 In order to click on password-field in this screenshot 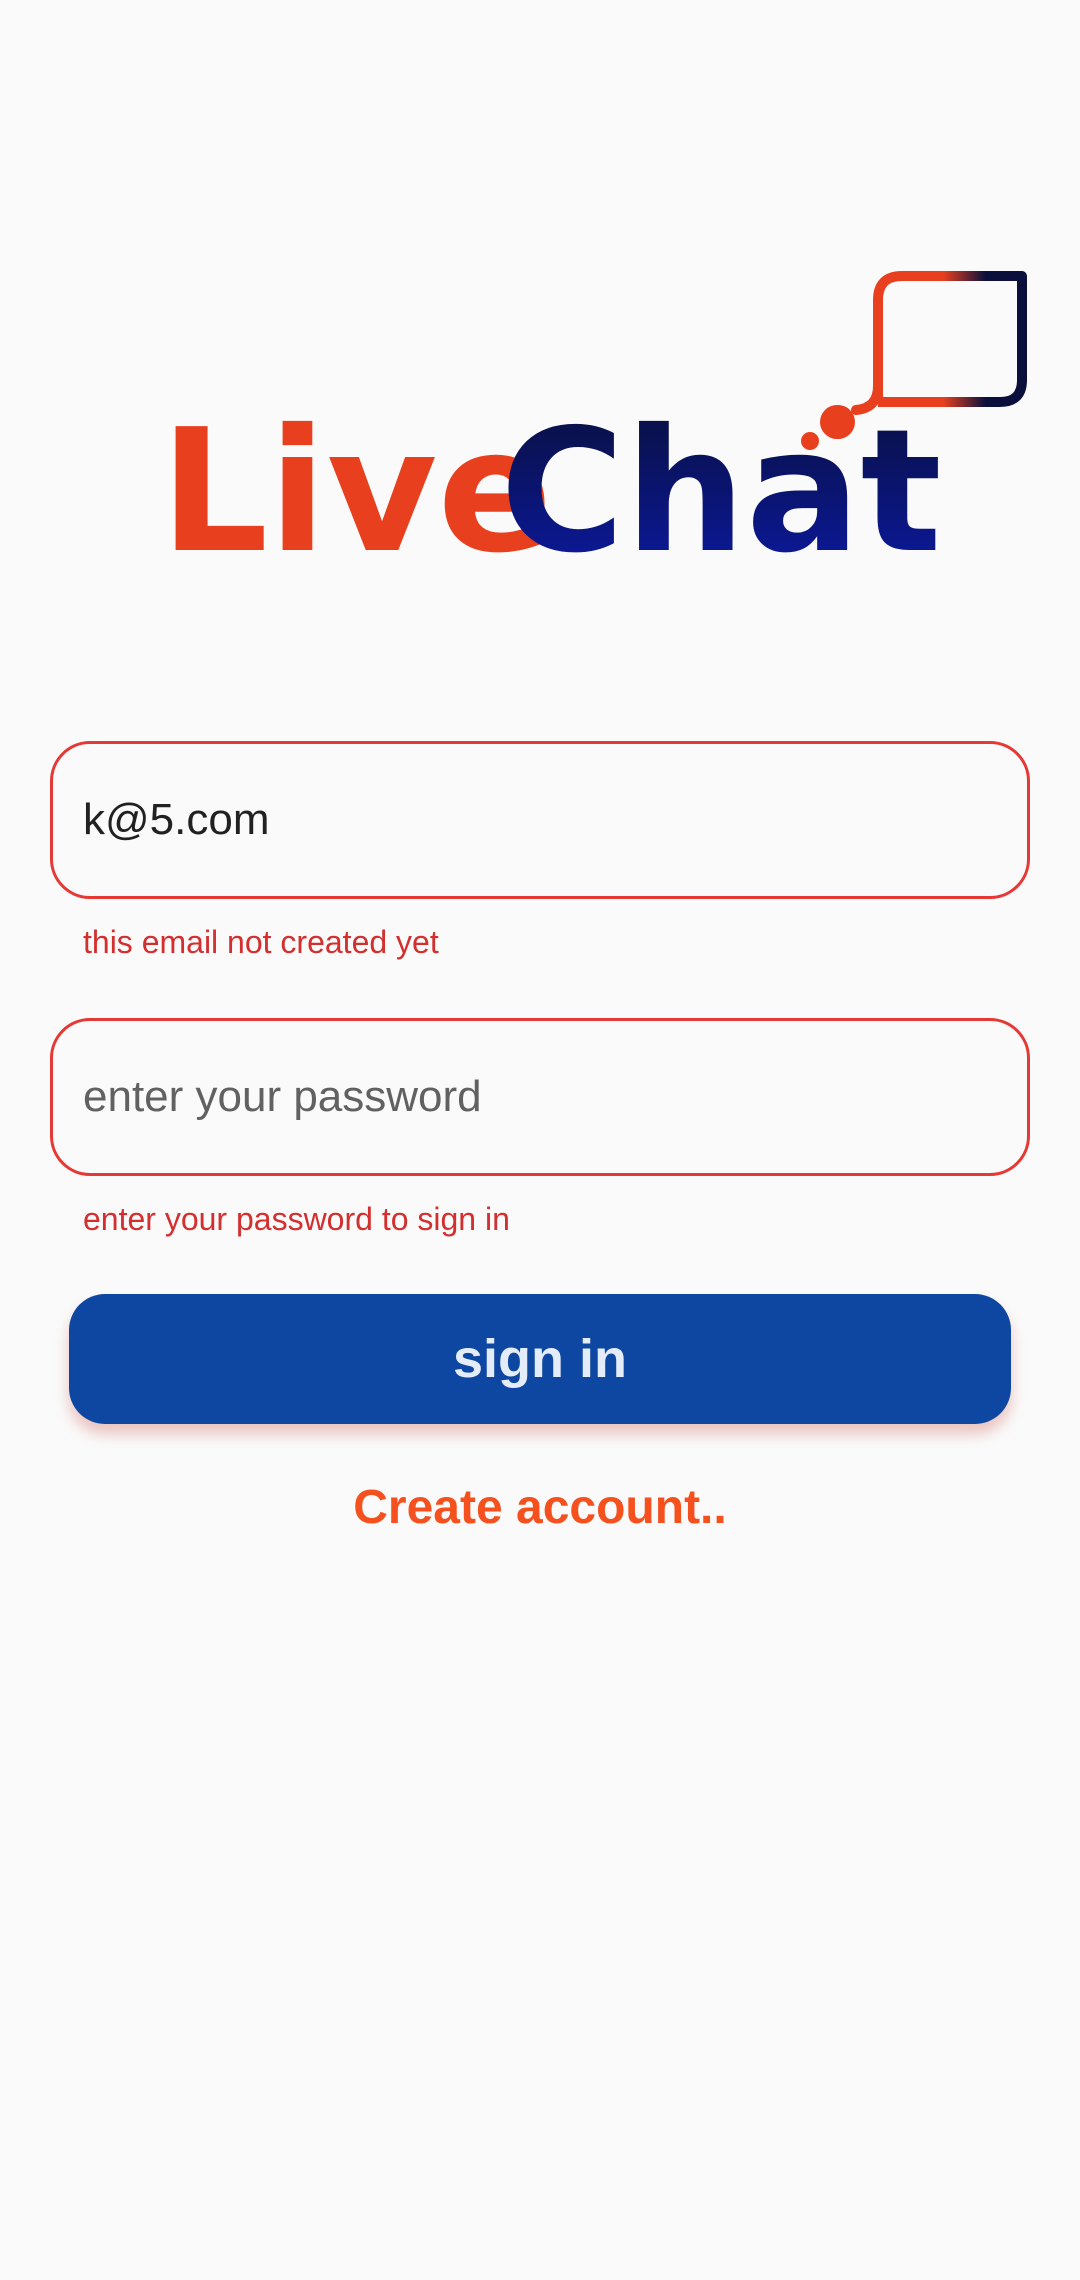, I will do `click(540, 1097)`.